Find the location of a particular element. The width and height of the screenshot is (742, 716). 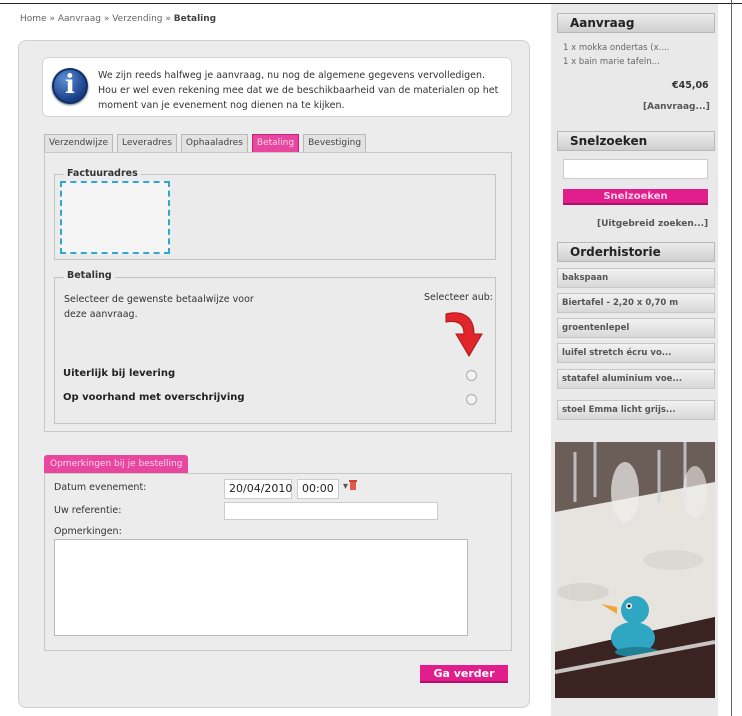

right-border is located at coordinates (731, 358).